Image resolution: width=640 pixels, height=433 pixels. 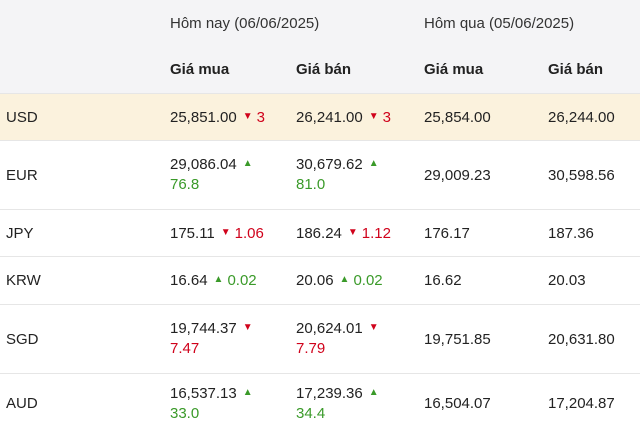 What do you see at coordinates (358, 403) in the screenshot?
I see `today-sell-cell: 17,239.36 ▲ 34.4` at bounding box center [358, 403].